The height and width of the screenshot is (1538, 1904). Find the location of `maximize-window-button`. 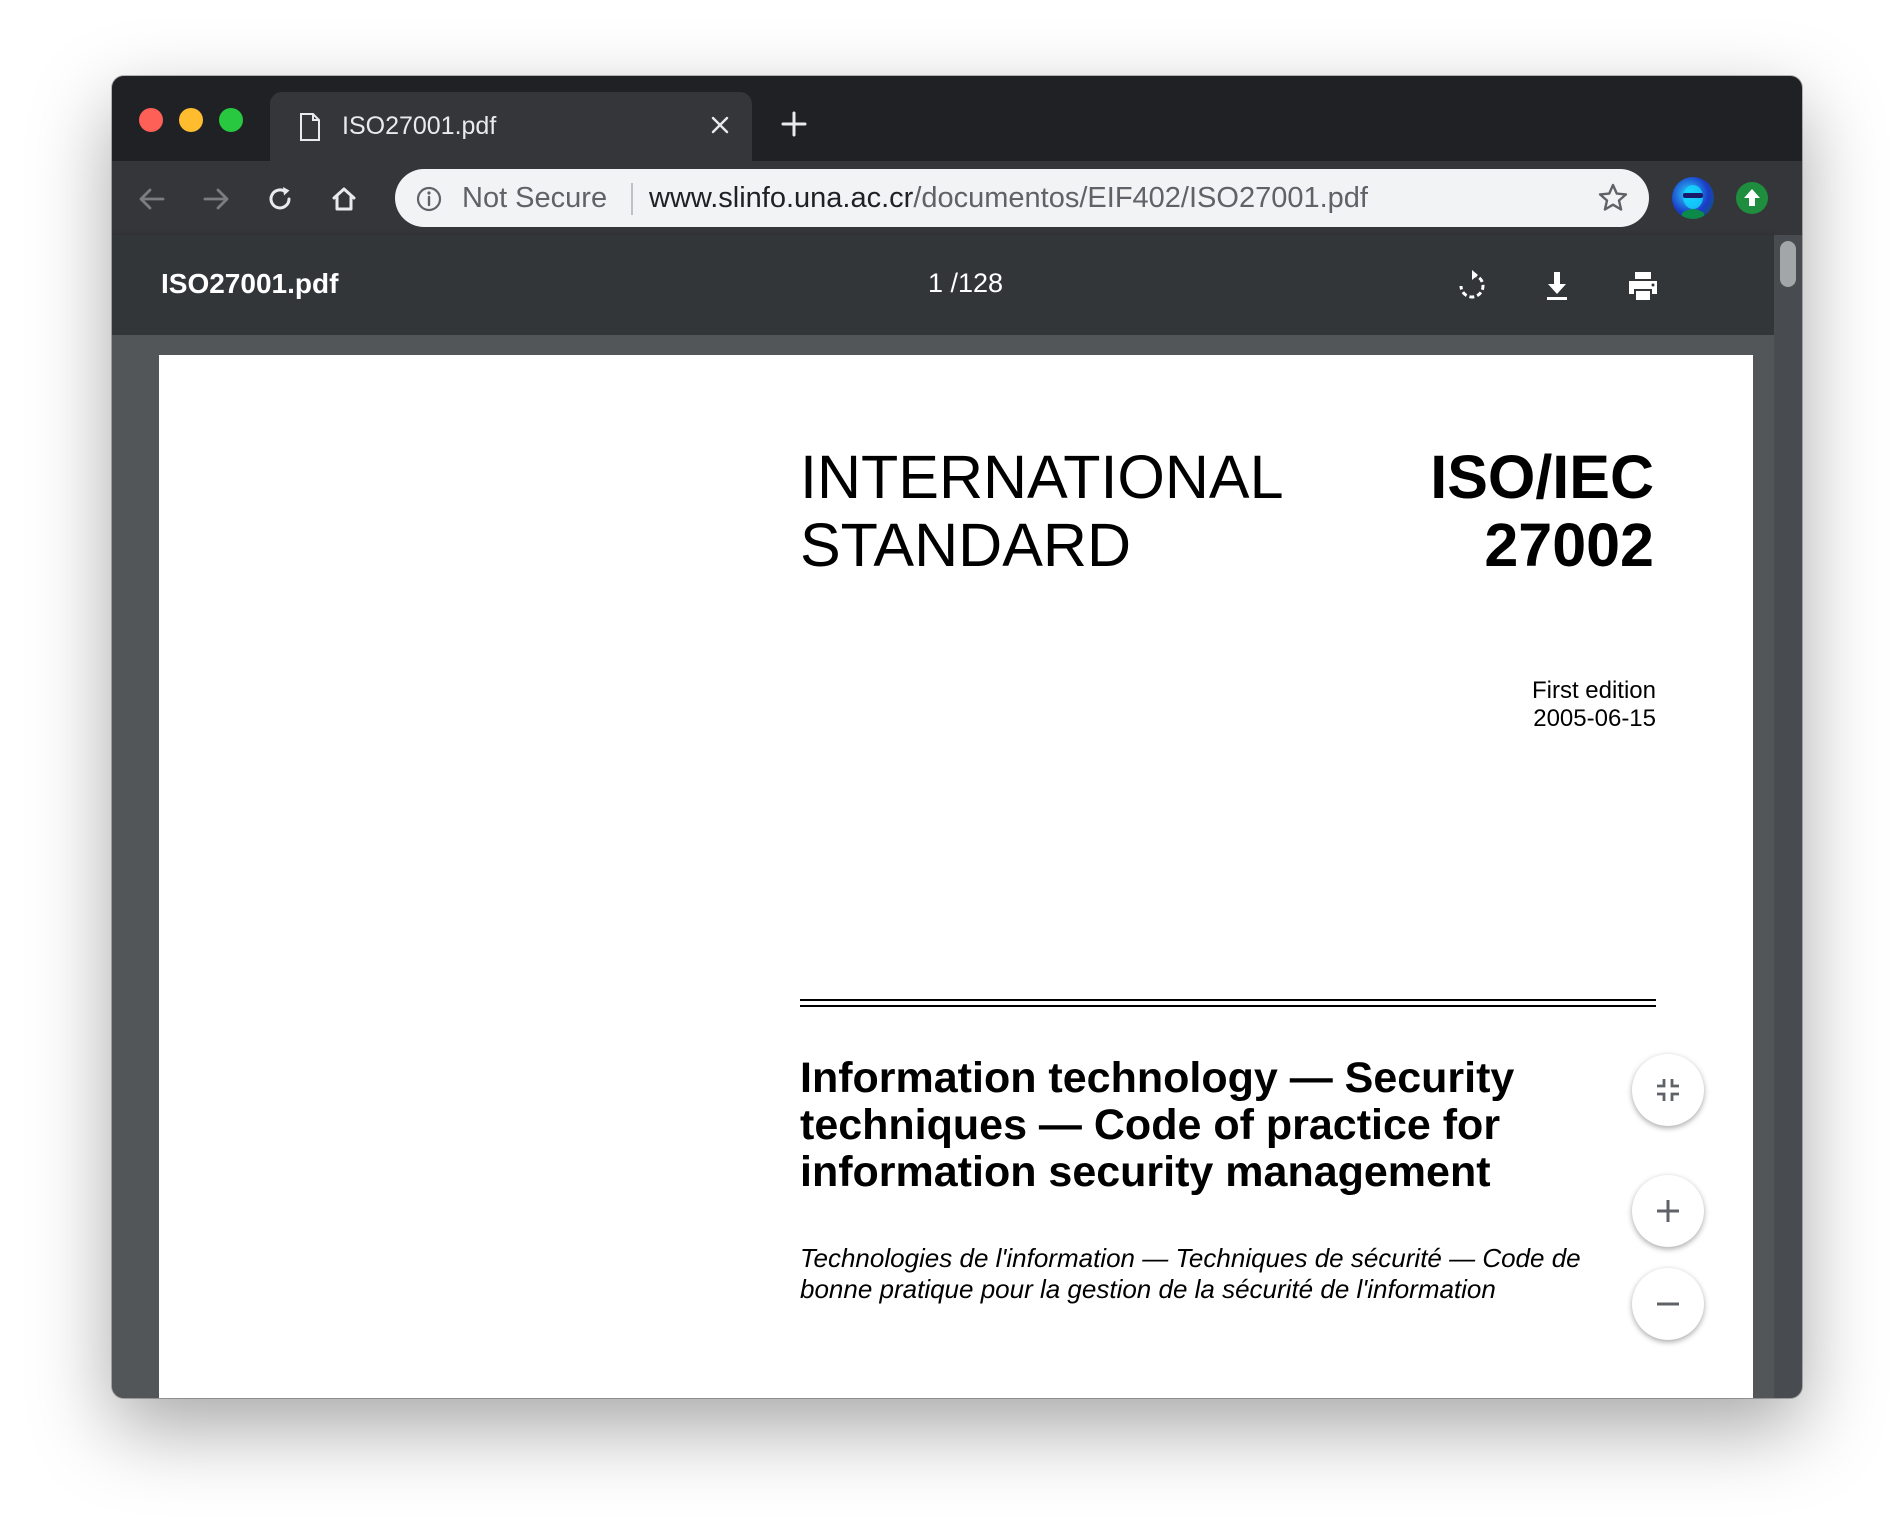

maximize-window-button is located at coordinates (231, 120).